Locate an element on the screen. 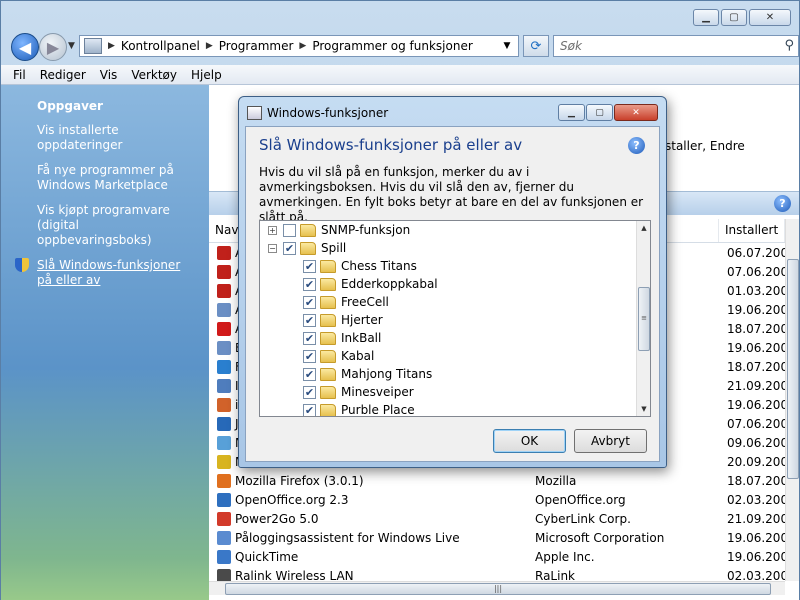 The height and width of the screenshot is (600, 800). ok-button: OK is located at coordinates (529, 441).